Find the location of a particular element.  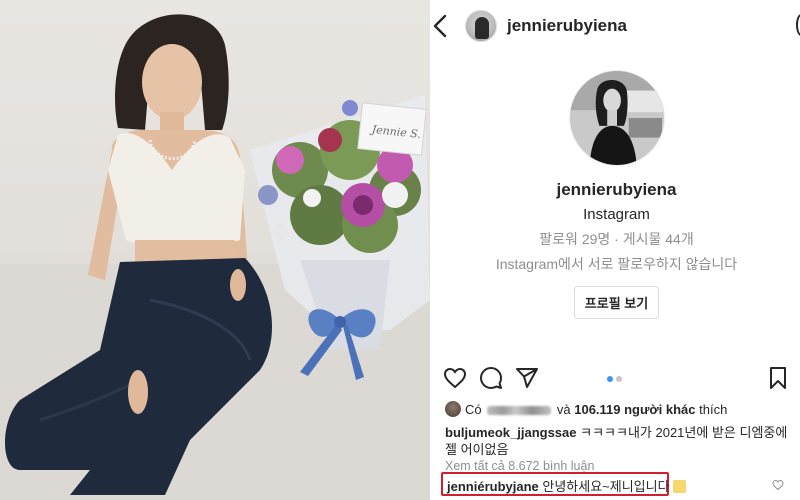

view-all-comments-link: Xem tất cả 8.672 bình luận is located at coordinates (519, 466).